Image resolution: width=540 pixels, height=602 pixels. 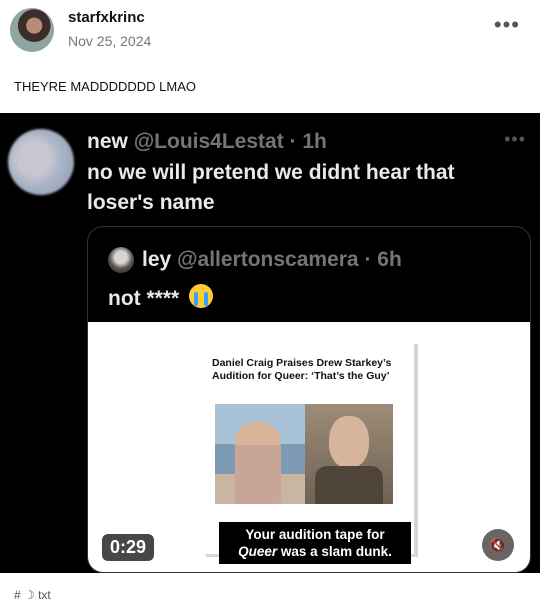 I want to click on post-caption: THEYRE MADDDDDDD LMAO, so click(x=105, y=86).